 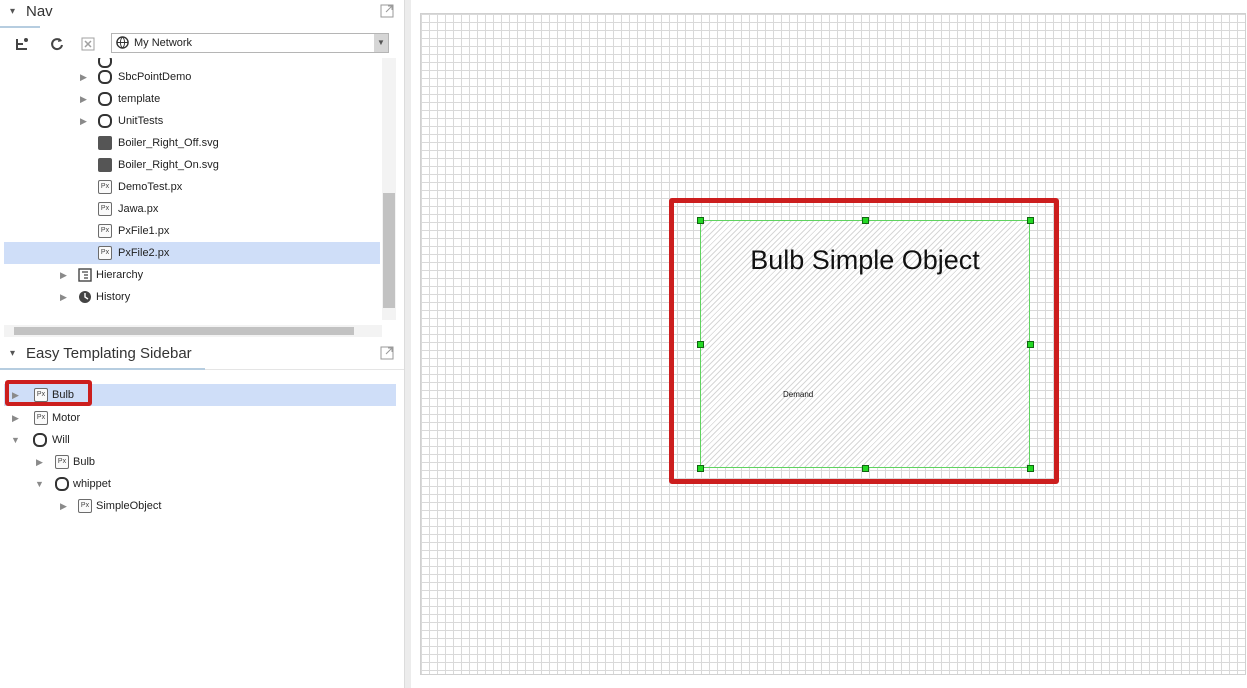 What do you see at coordinates (141, 121) in the screenshot?
I see `tree-label: UnitTests` at bounding box center [141, 121].